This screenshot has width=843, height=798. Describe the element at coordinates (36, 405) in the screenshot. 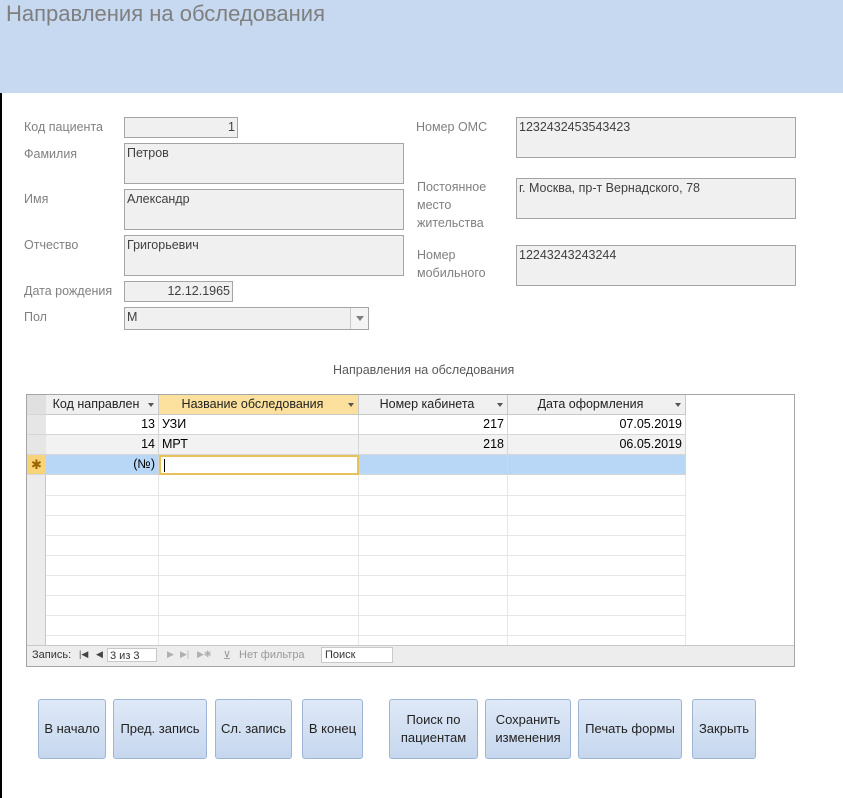

I see `select-all-corner` at that location.